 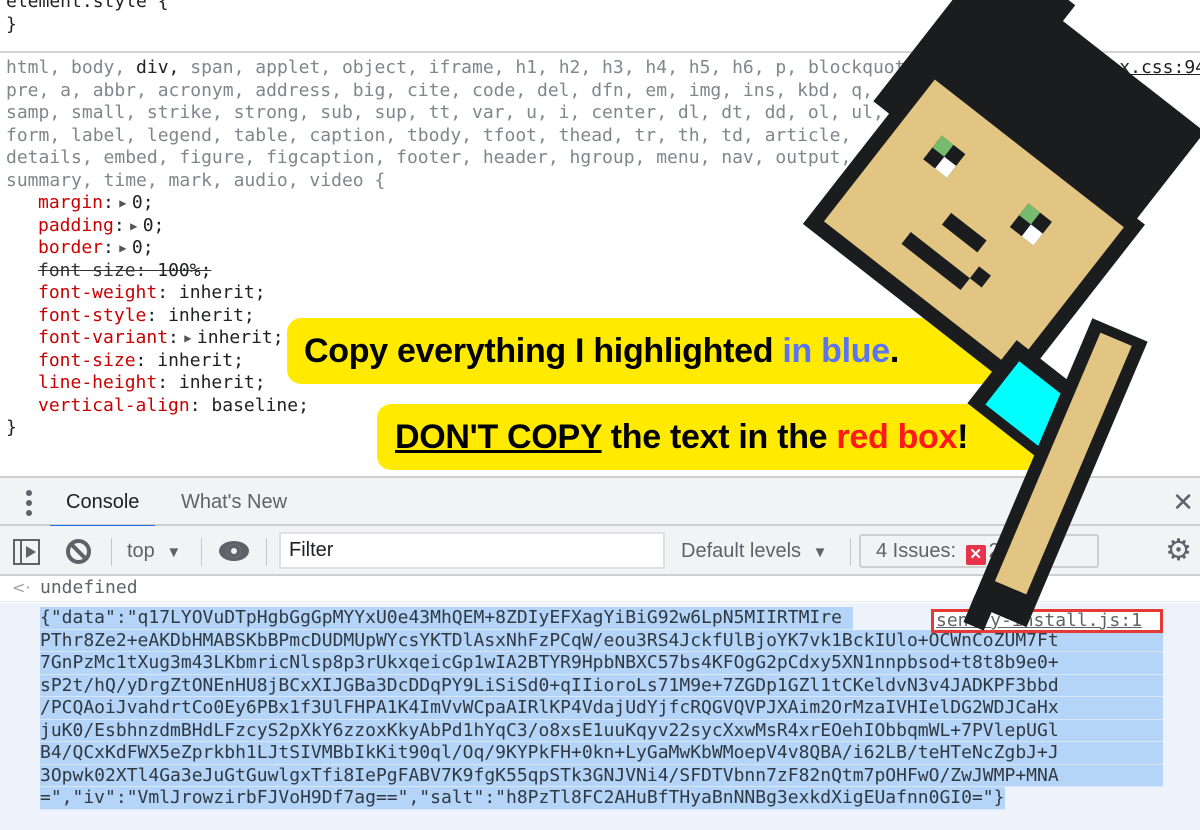 What do you see at coordinates (76, 225) in the screenshot?
I see `property-name: padding` at bounding box center [76, 225].